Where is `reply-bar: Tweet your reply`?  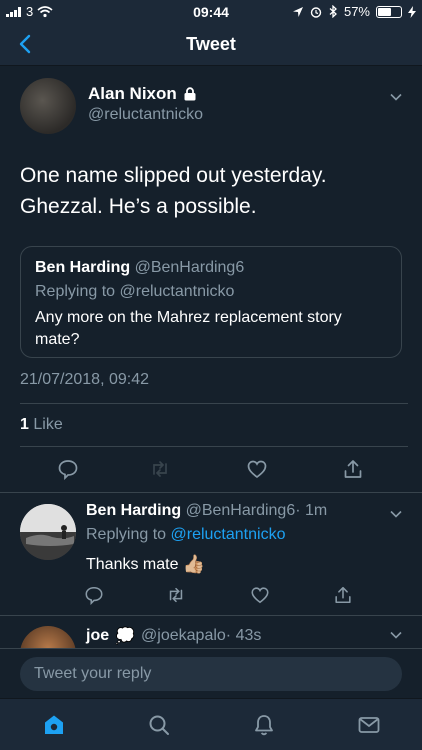
reply-bar: Tweet your reply is located at coordinates (211, 673).